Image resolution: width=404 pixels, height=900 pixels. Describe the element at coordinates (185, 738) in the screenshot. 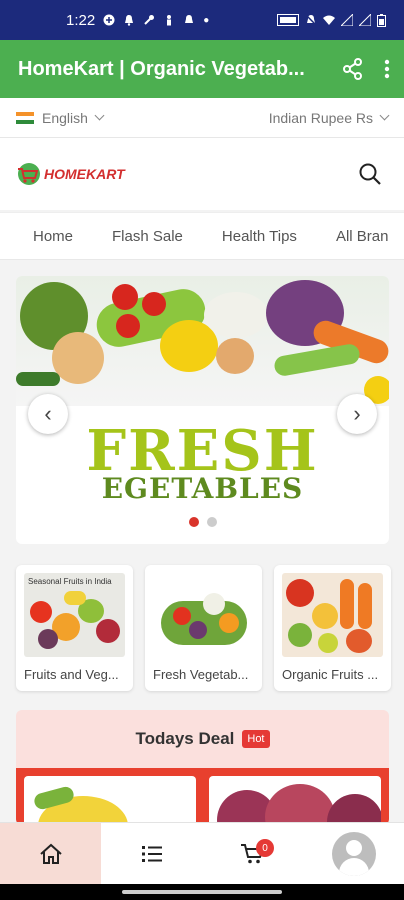

I see `section-title: Todays Deal` at that location.